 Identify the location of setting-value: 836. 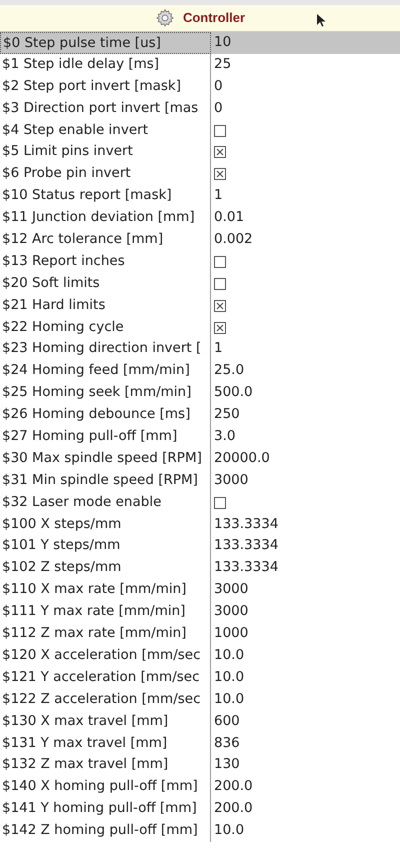
(227, 743).